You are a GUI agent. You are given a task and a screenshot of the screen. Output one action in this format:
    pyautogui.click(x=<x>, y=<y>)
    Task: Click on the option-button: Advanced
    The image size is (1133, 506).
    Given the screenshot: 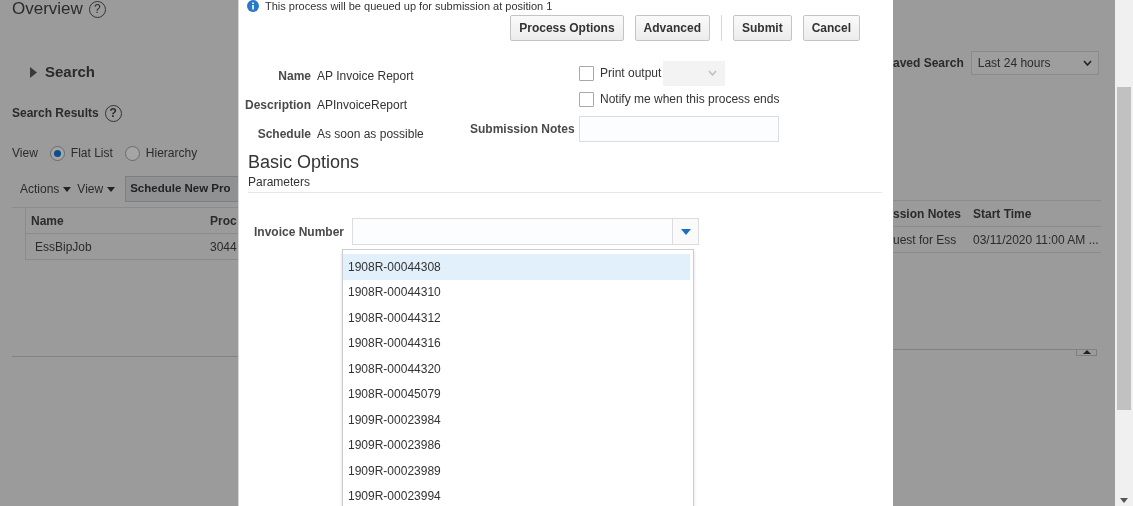 What is the action you would take?
    pyautogui.click(x=672, y=28)
    